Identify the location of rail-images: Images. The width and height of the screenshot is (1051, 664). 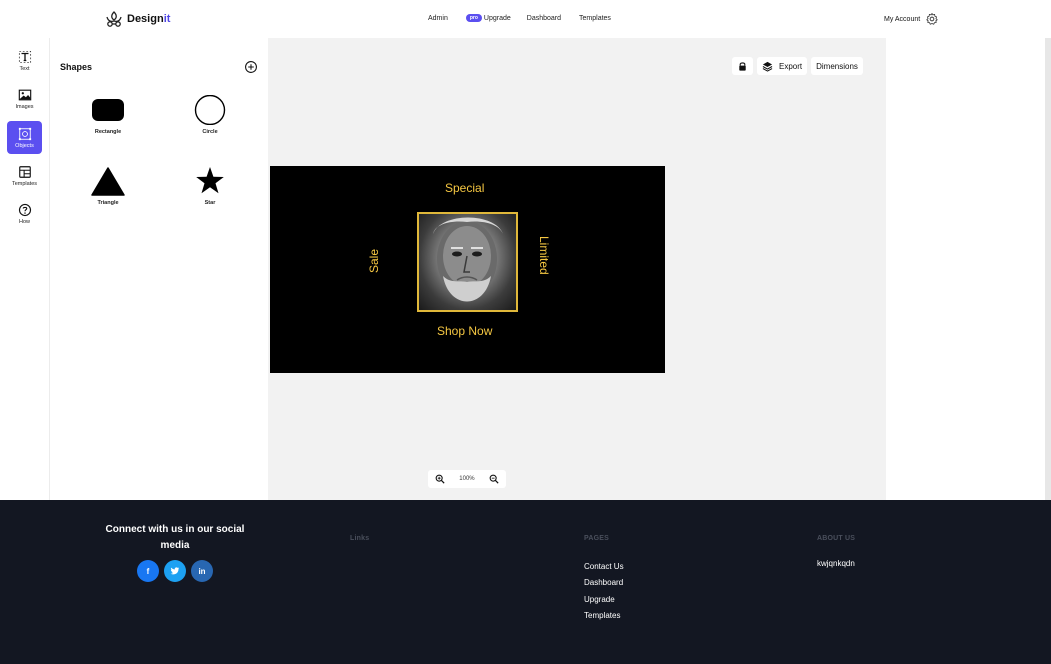
(24, 98).